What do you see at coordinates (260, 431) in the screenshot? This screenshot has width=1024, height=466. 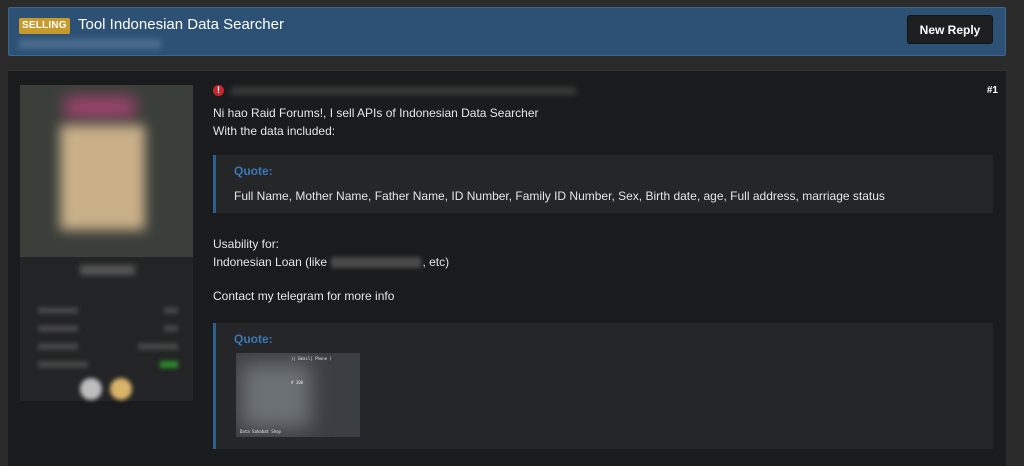 I see `thumbnail-text: Data Sahabat Shop` at bounding box center [260, 431].